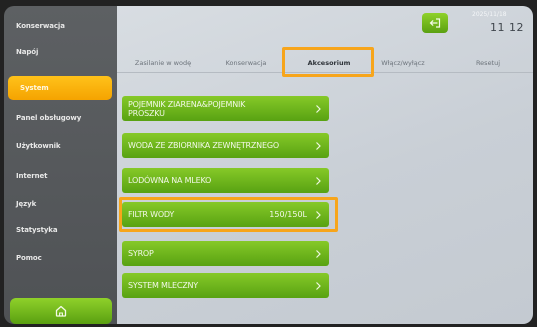  I want to click on menu-item-label: LODÓWNA NA MLEKO, so click(170, 180).